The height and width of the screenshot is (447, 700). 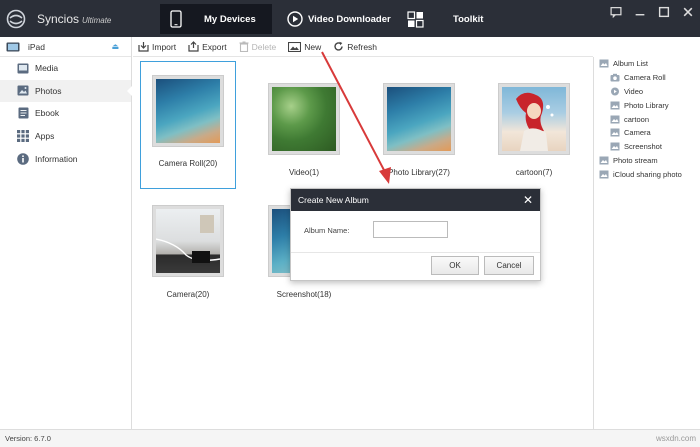 I want to click on export-button: Export, so click(x=207, y=46).